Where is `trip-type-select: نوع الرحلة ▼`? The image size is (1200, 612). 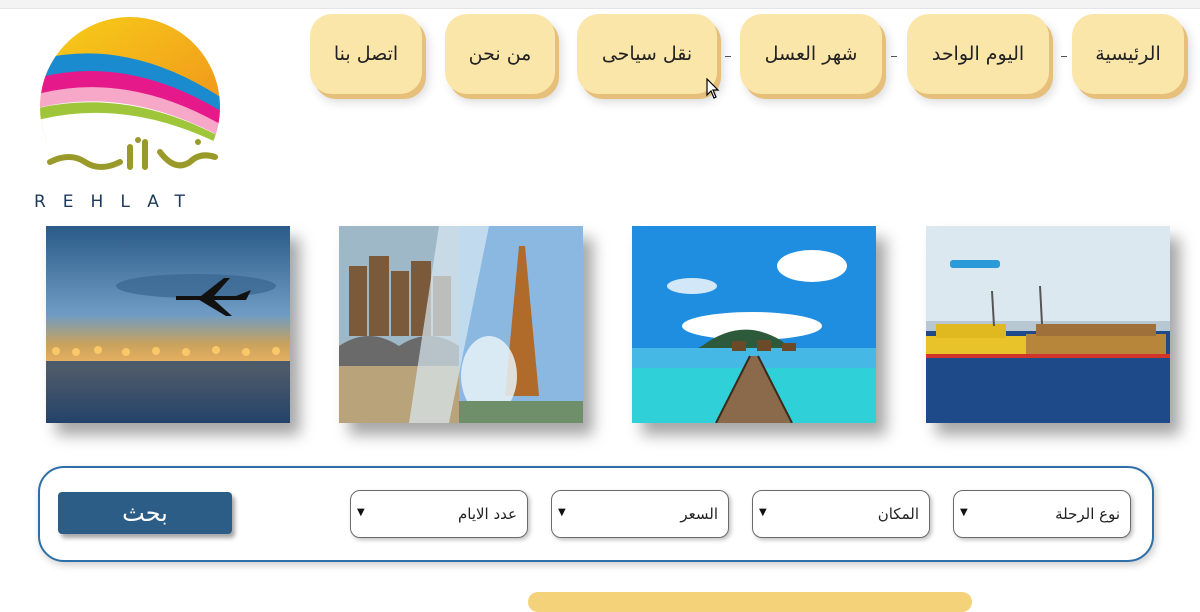
trip-type-select: نوع الرحلة ▼ is located at coordinates (1042, 514).